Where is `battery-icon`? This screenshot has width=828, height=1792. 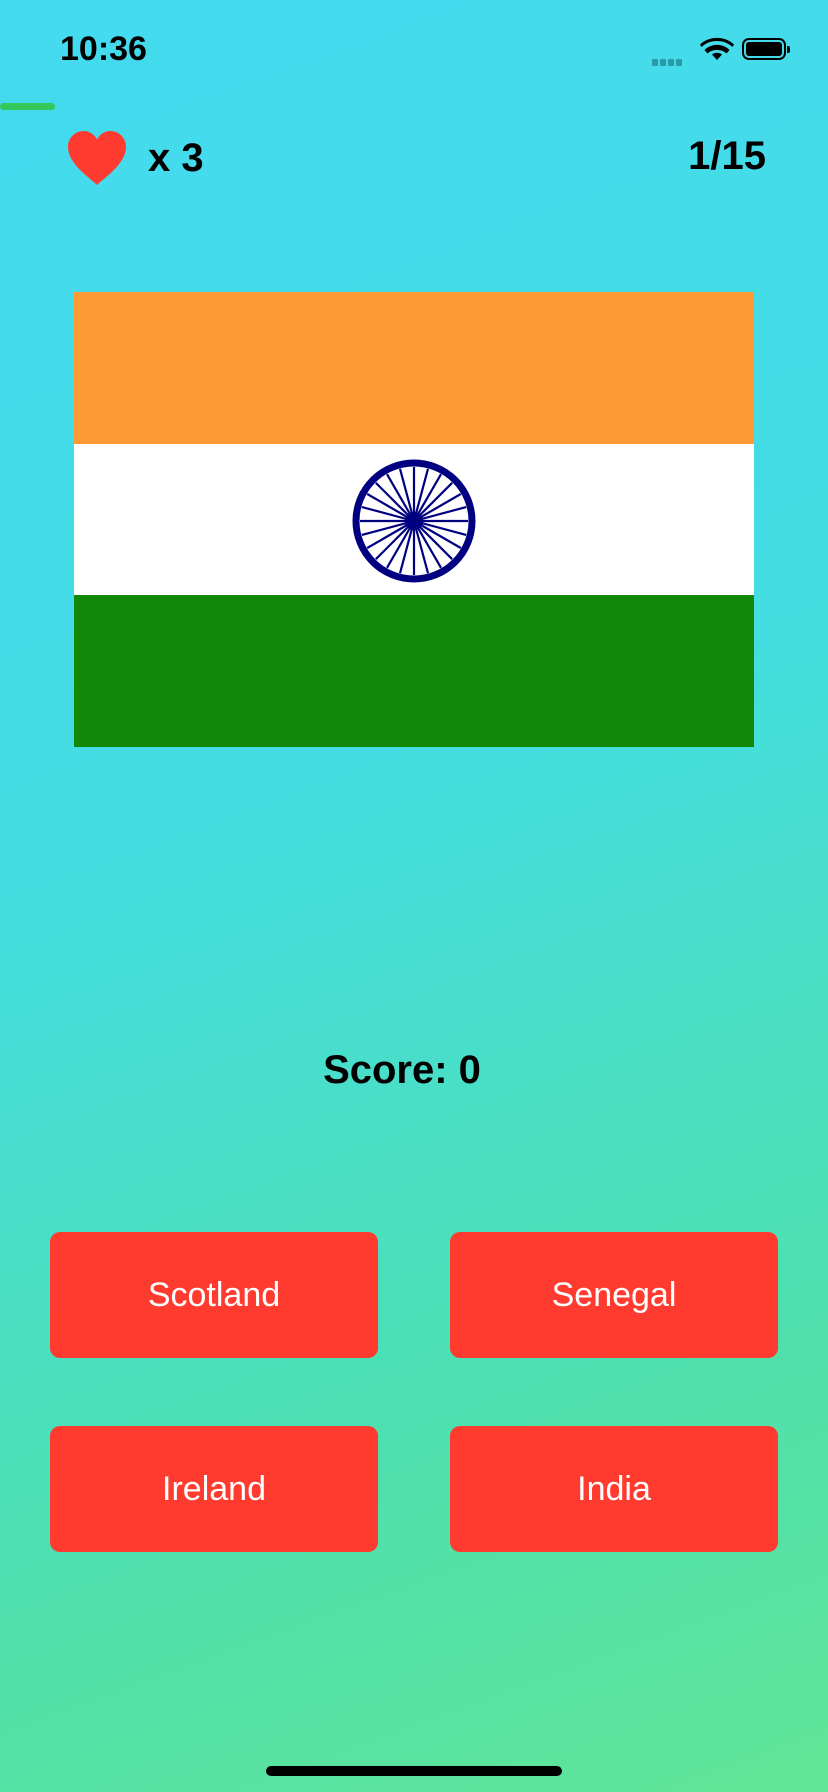 battery-icon is located at coordinates (766, 49).